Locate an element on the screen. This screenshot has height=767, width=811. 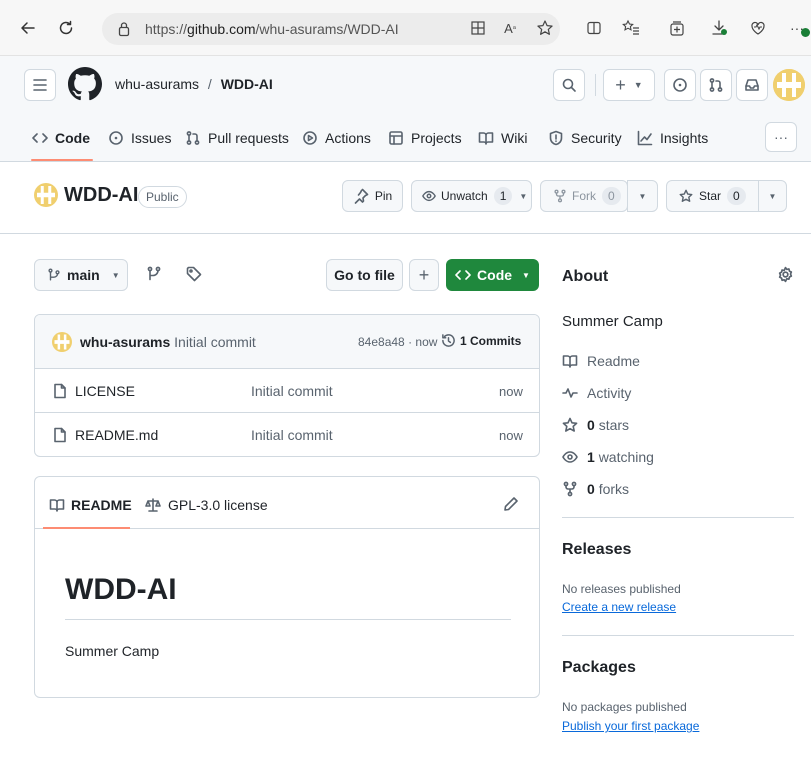
tab-security: Security is located at coordinates (585, 138).